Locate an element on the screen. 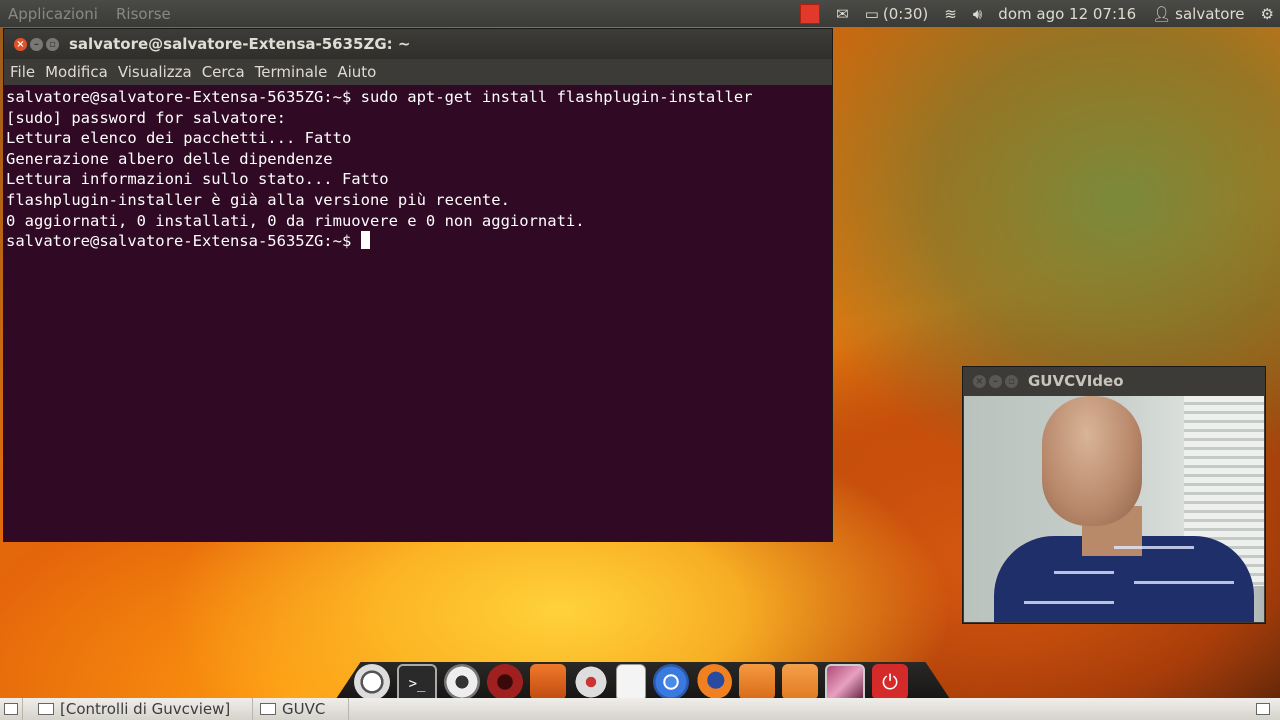  wifi-icon: ≋ is located at coordinates (950, 14).